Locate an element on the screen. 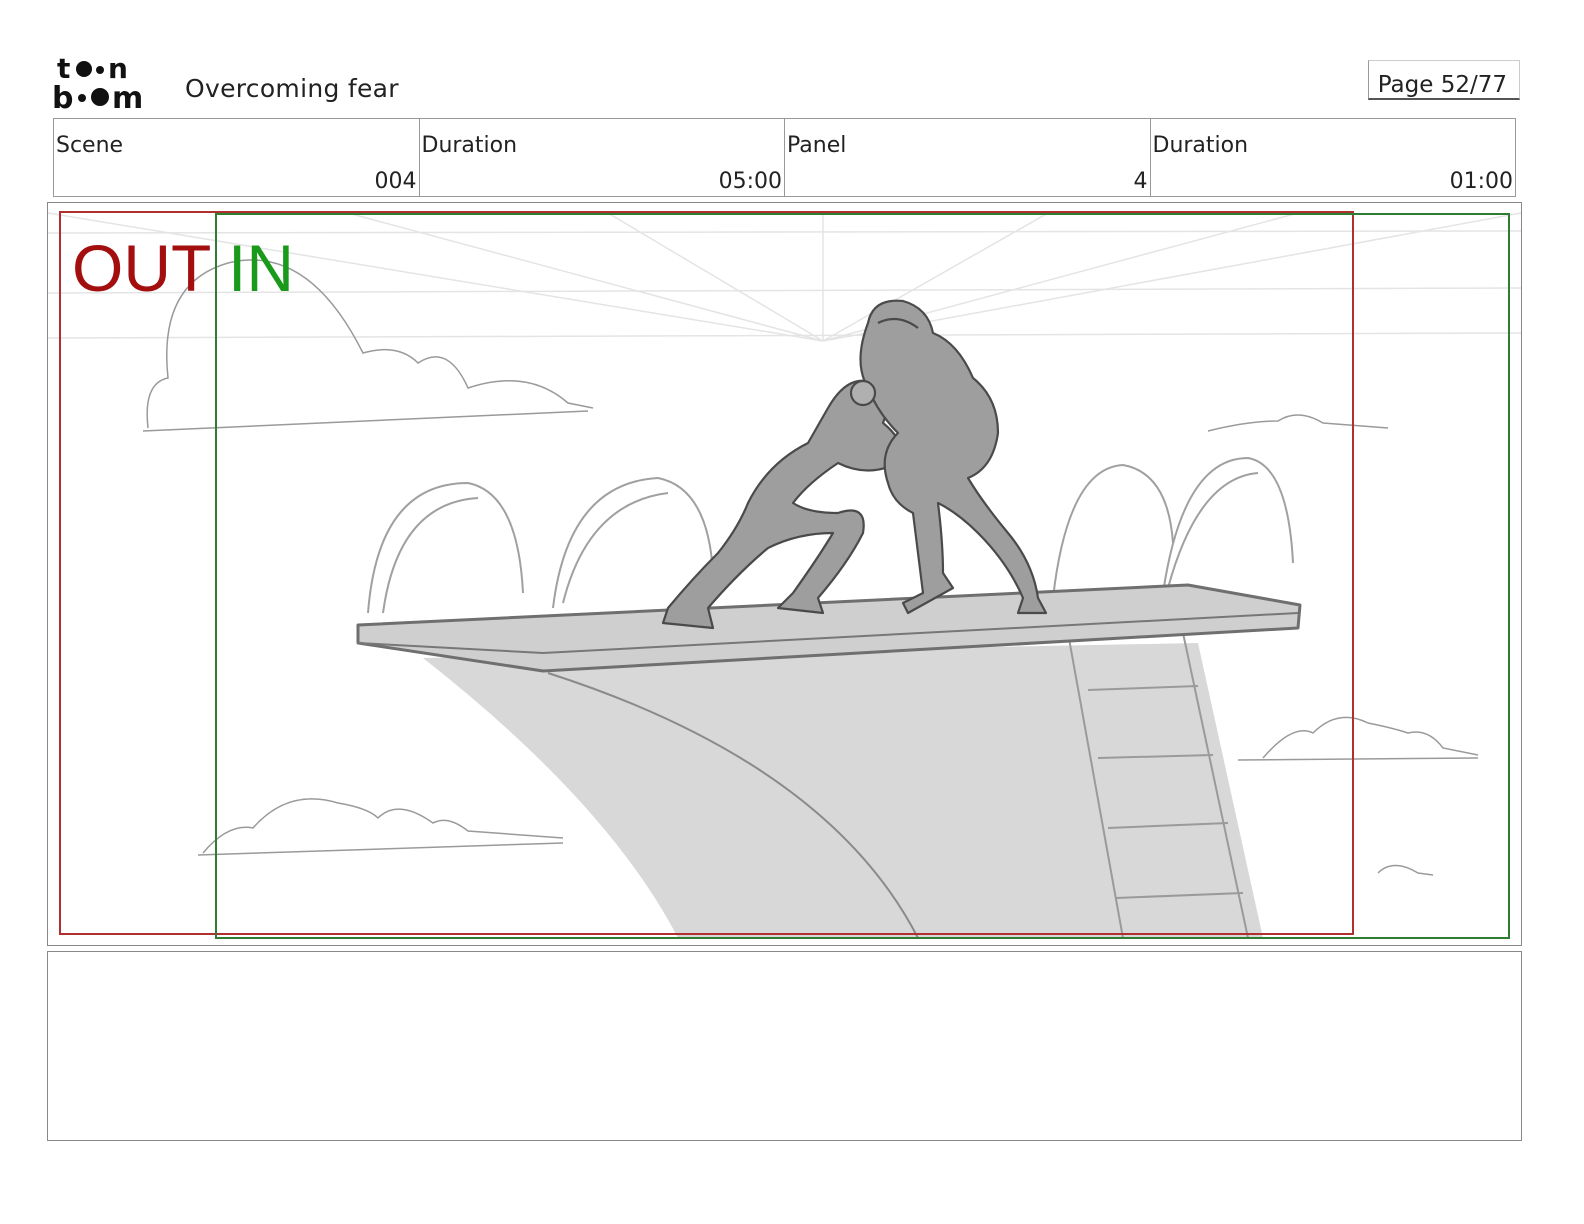 The image size is (1584, 1224). toonboom-logo: t n b m is located at coordinates (97, 82).